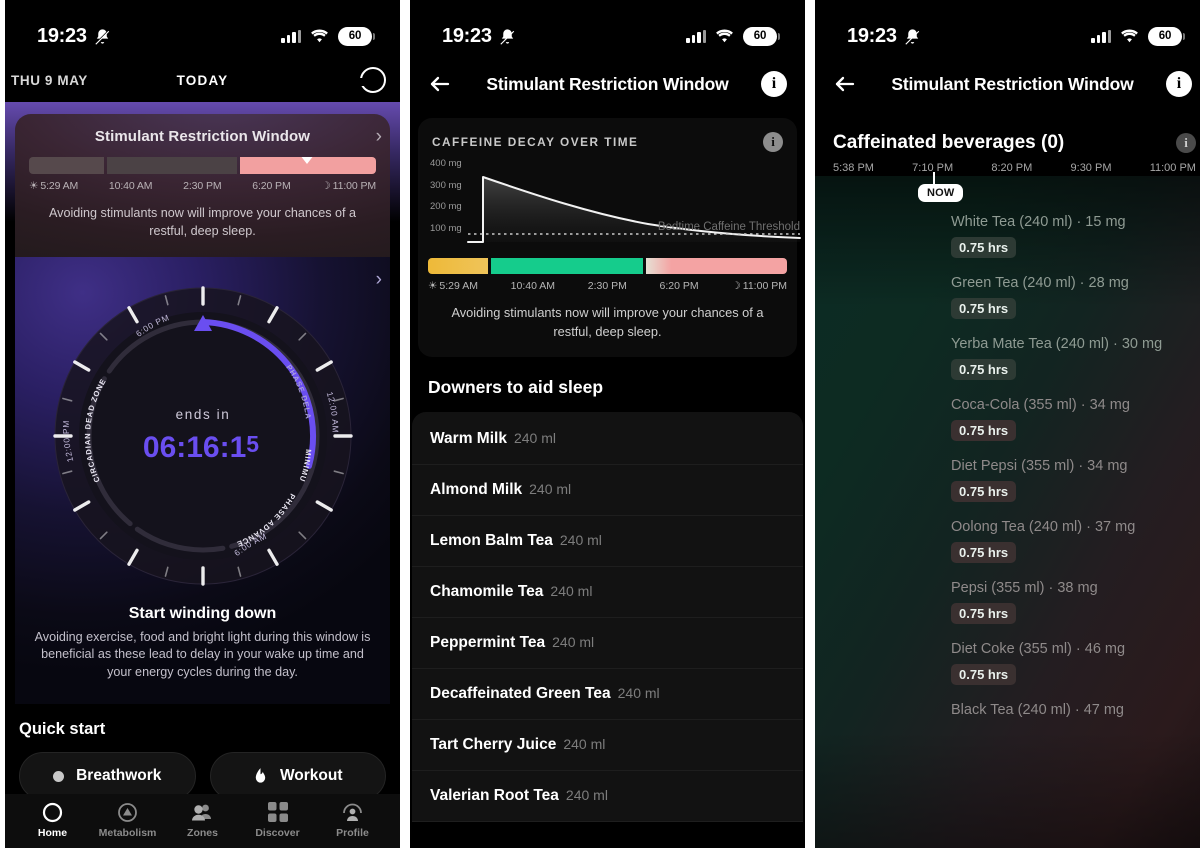  What do you see at coordinates (607, 266) in the screenshot?
I see `restriction-timeline-bar` at bounding box center [607, 266].